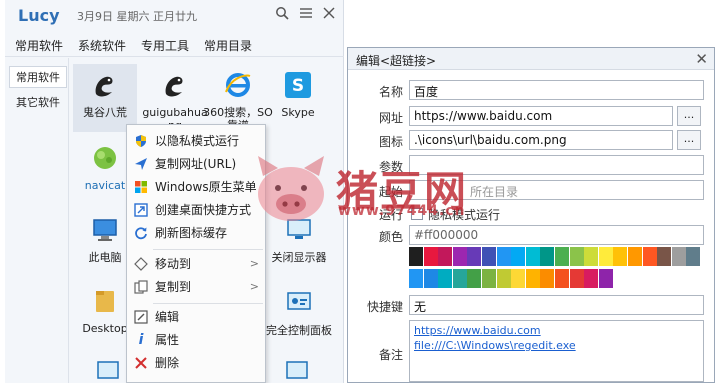 The image size is (720, 383). Describe the element at coordinates (38, 77) in the screenshot. I see `sidebar-item-common: 常用软件` at that location.